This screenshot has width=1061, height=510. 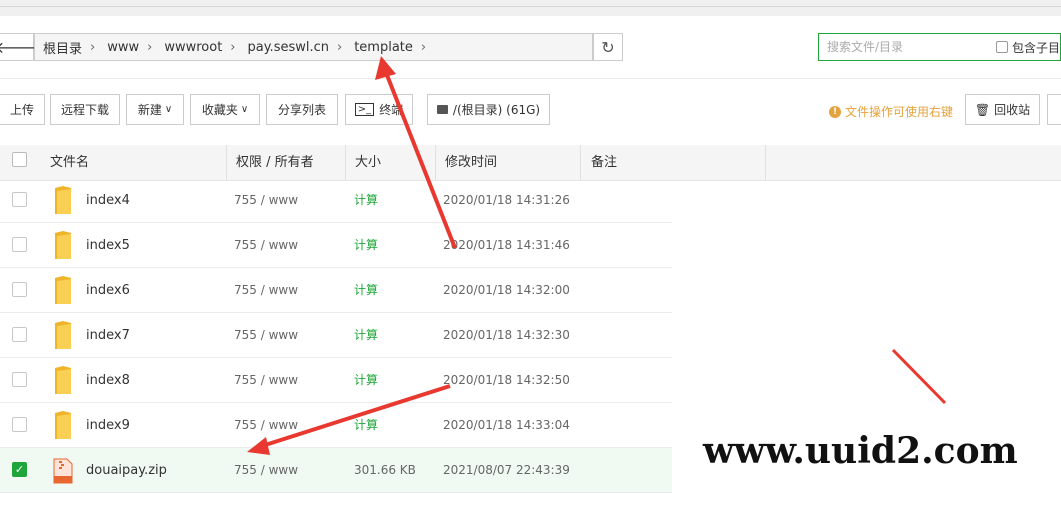 What do you see at coordinates (530, 163) in the screenshot?
I see `table-header: 文件名 权限 / 所有者 大小 修改时间 备注` at bounding box center [530, 163].